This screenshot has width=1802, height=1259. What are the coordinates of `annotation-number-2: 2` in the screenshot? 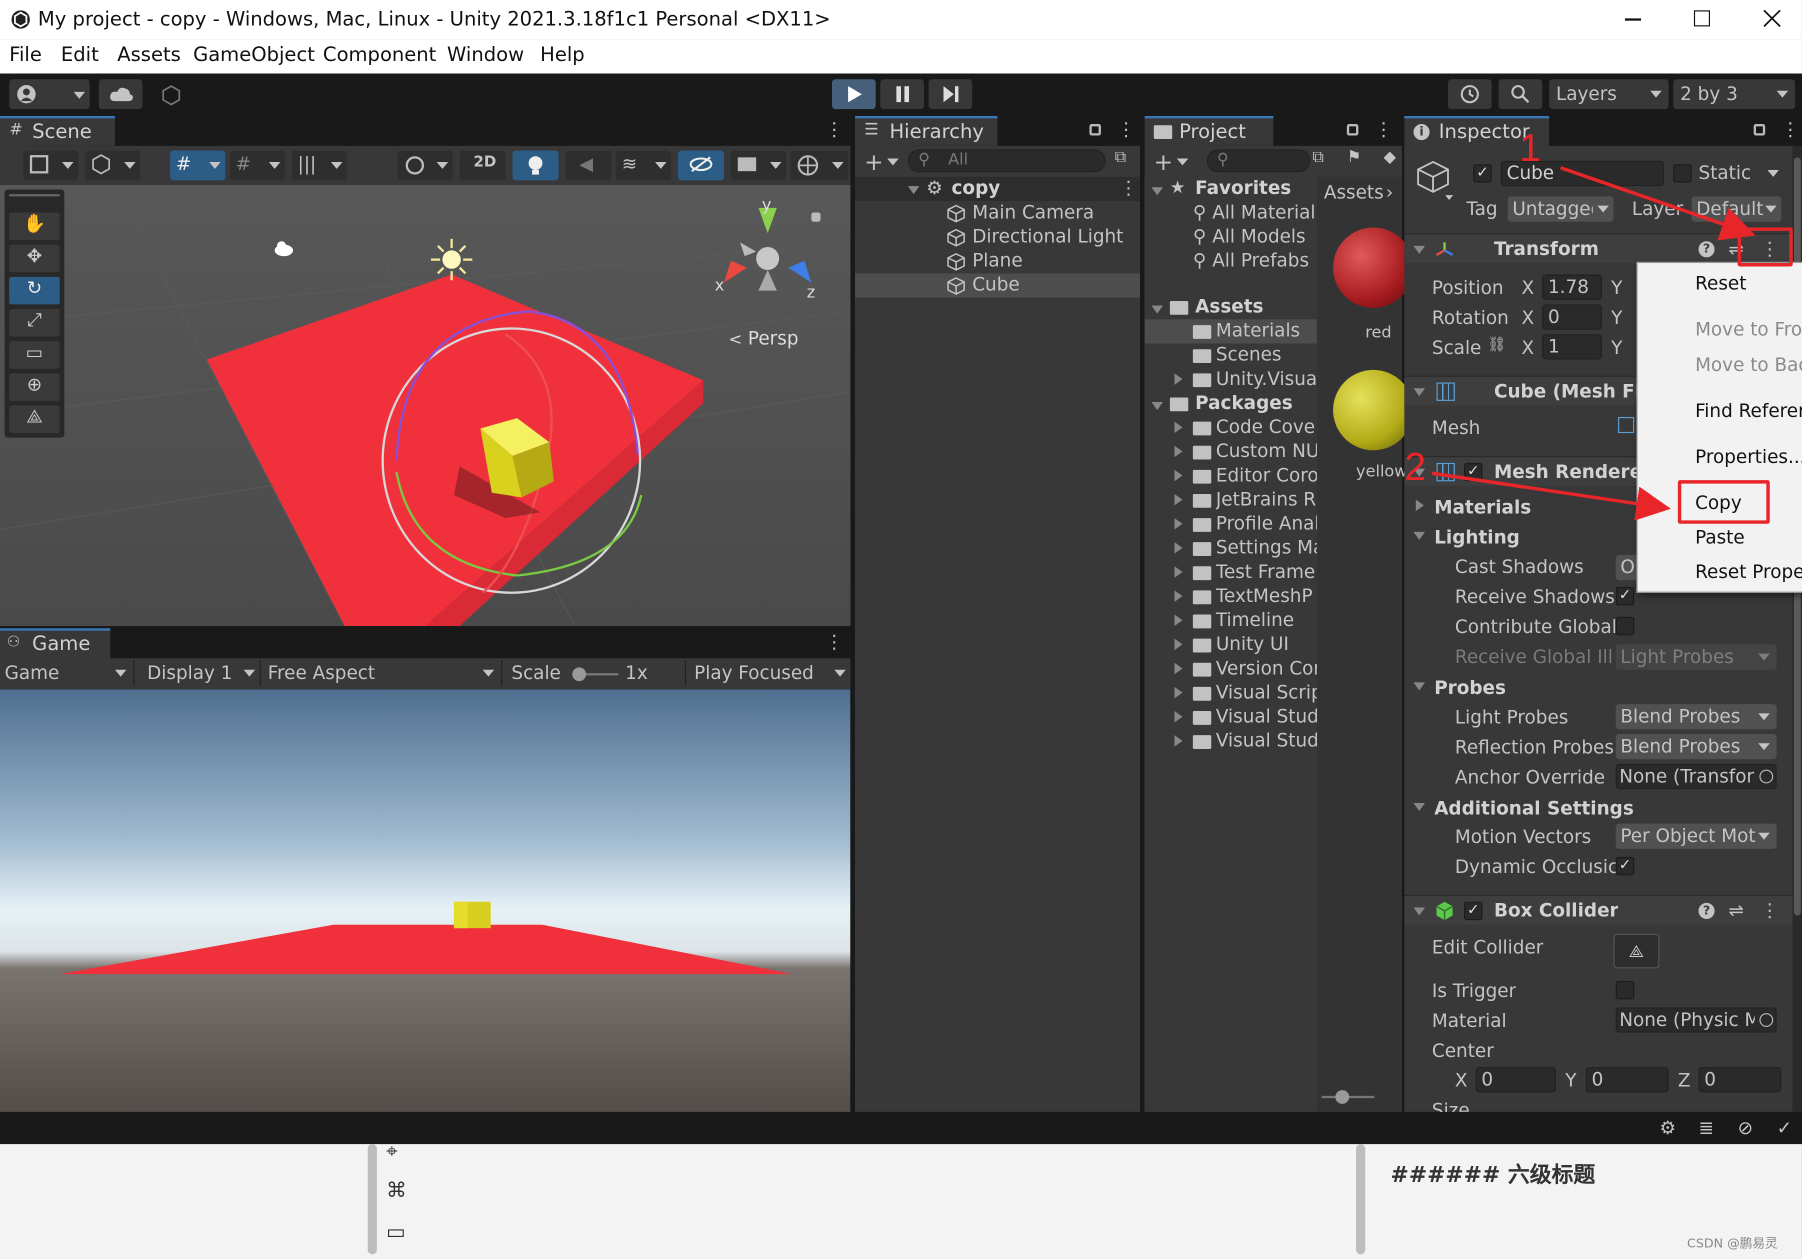 It's located at (1415, 467).